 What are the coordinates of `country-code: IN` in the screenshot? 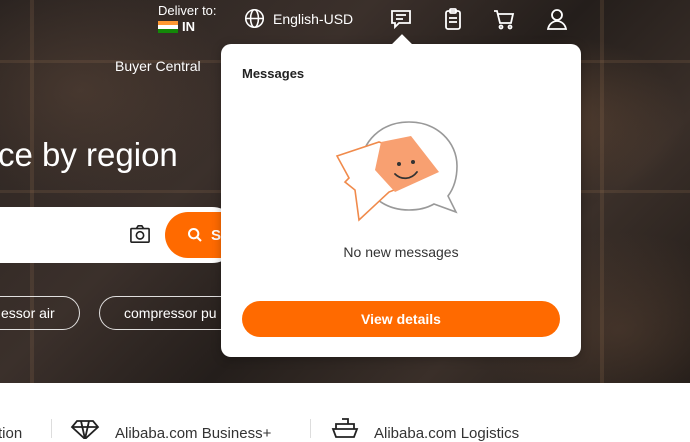 It's located at (188, 26).